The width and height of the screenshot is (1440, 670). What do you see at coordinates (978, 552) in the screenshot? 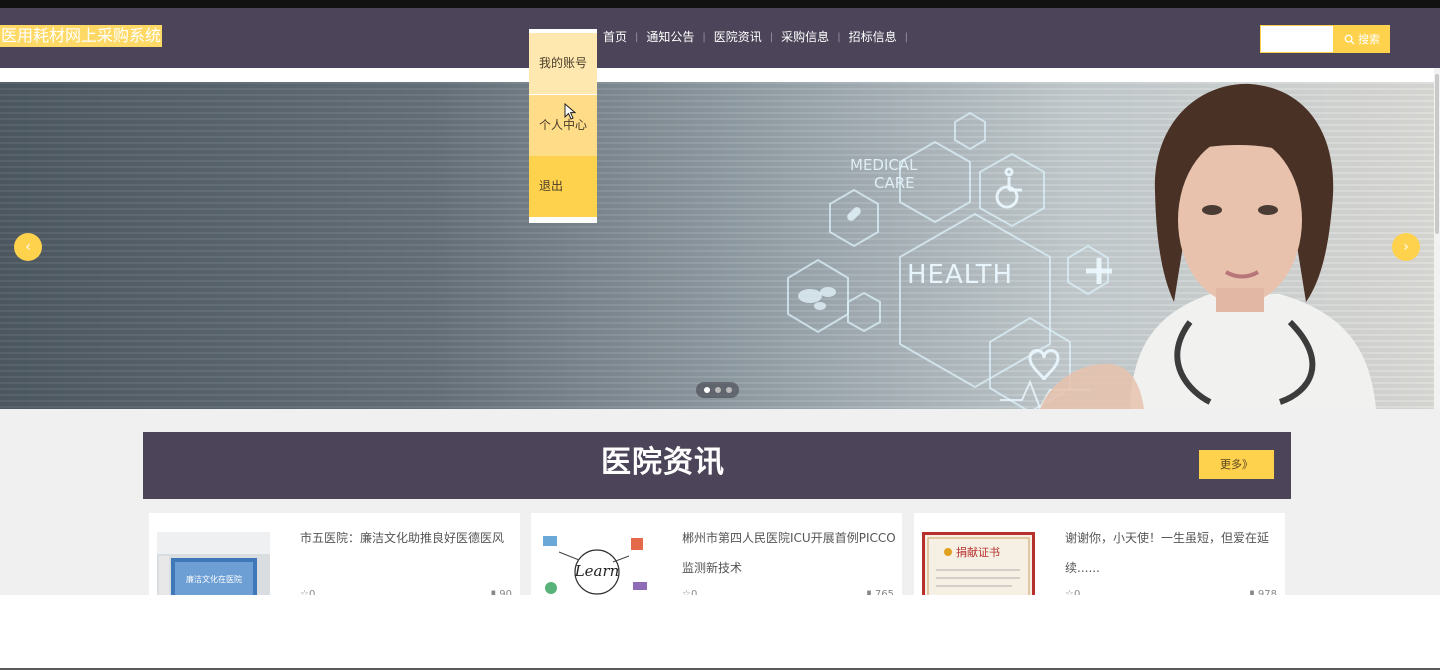
I see `thumb-caption: 捐献证书` at bounding box center [978, 552].